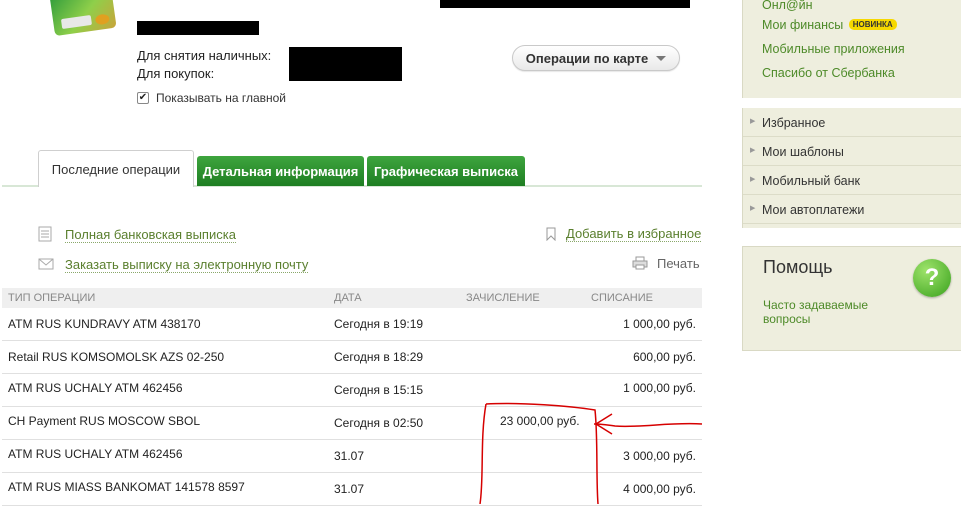 Image resolution: width=961 pixels, height=506 pixels. I want to click on new-badge: НОВИНКА, so click(872, 24).